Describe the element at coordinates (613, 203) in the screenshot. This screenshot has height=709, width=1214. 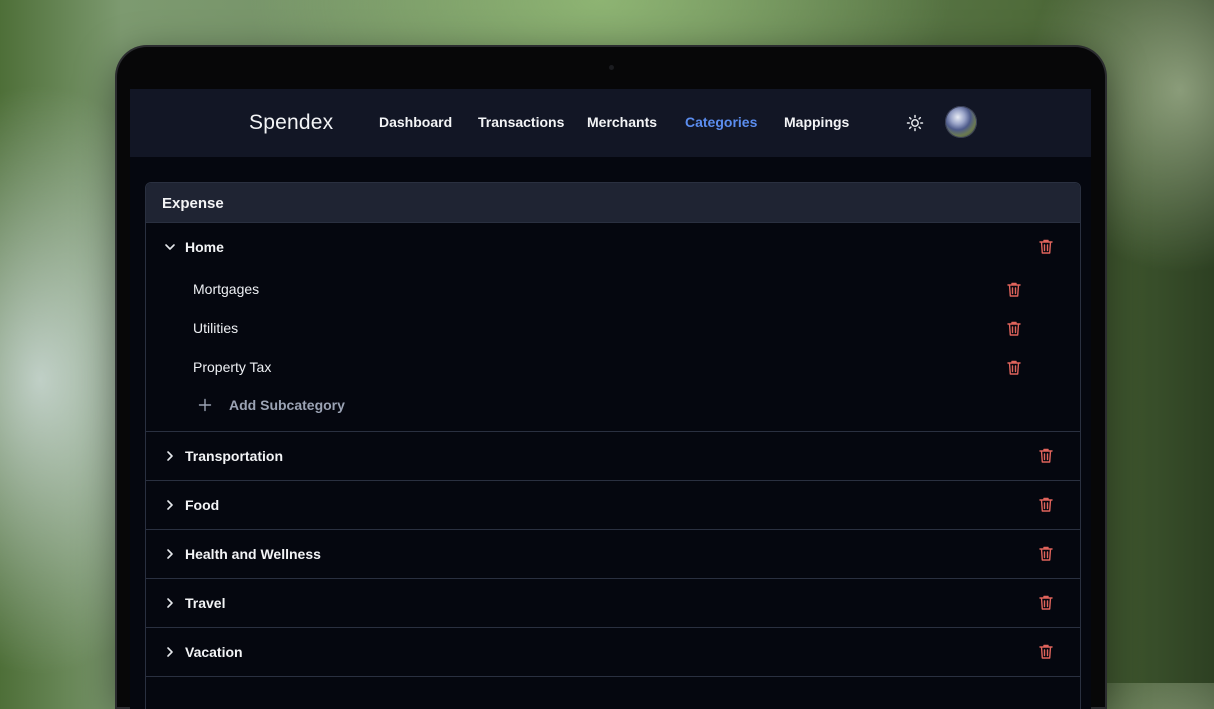
I see `card-header: Expense` at that location.